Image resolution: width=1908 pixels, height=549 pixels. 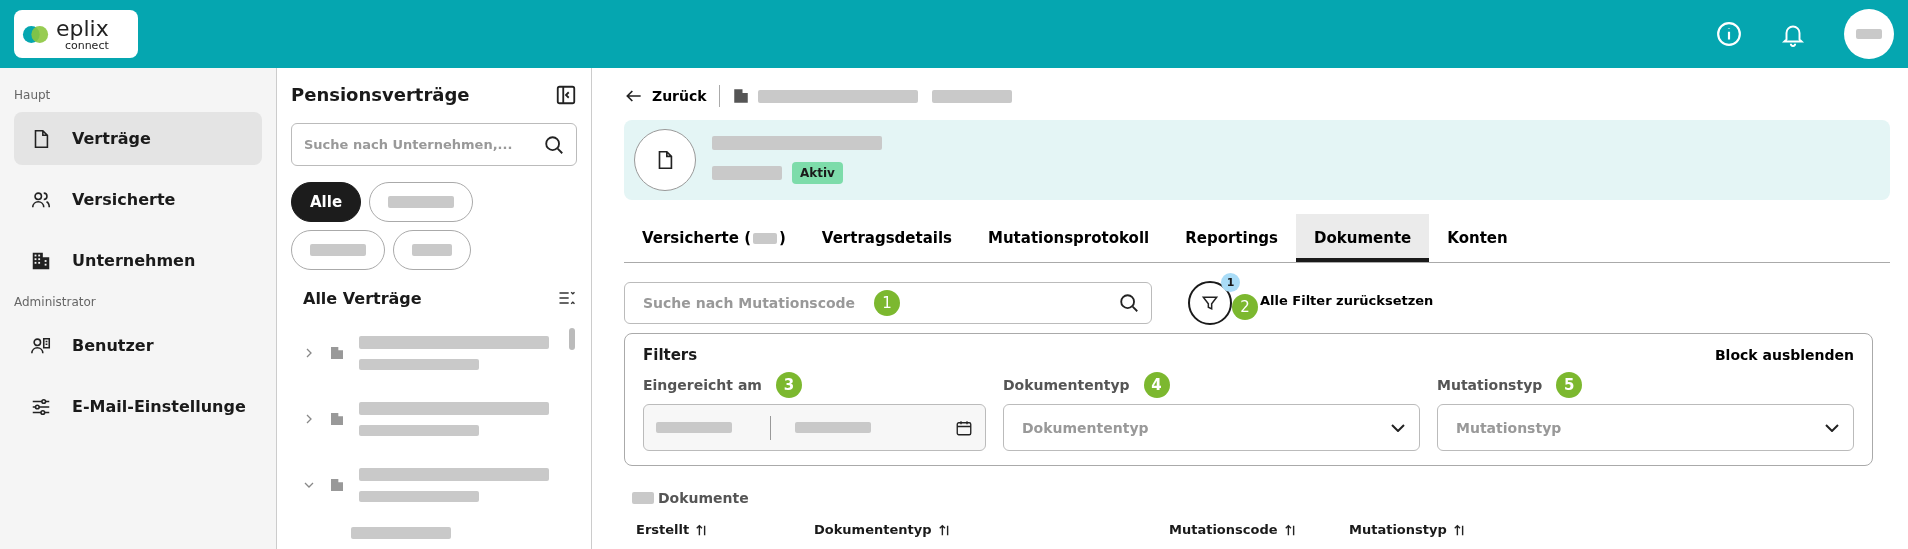 What do you see at coordinates (886, 238) in the screenshot?
I see `tab: Vertragsdetails` at bounding box center [886, 238].